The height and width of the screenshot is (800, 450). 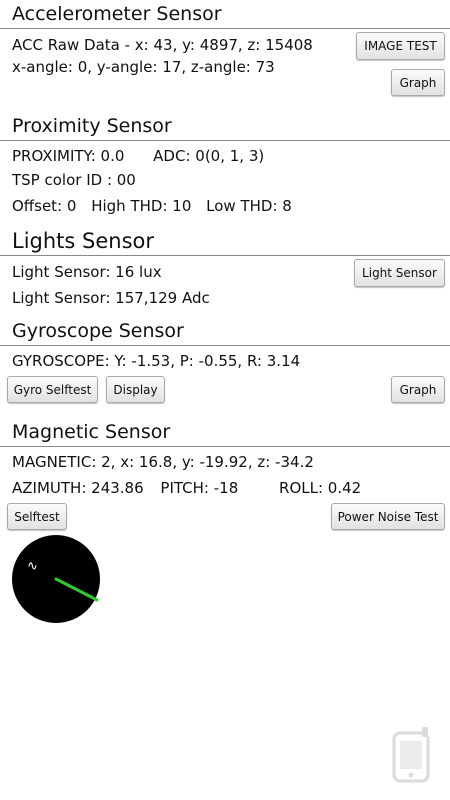 What do you see at coordinates (83, 241) in the screenshot?
I see `lights-section-title: Lights Sensor` at bounding box center [83, 241].